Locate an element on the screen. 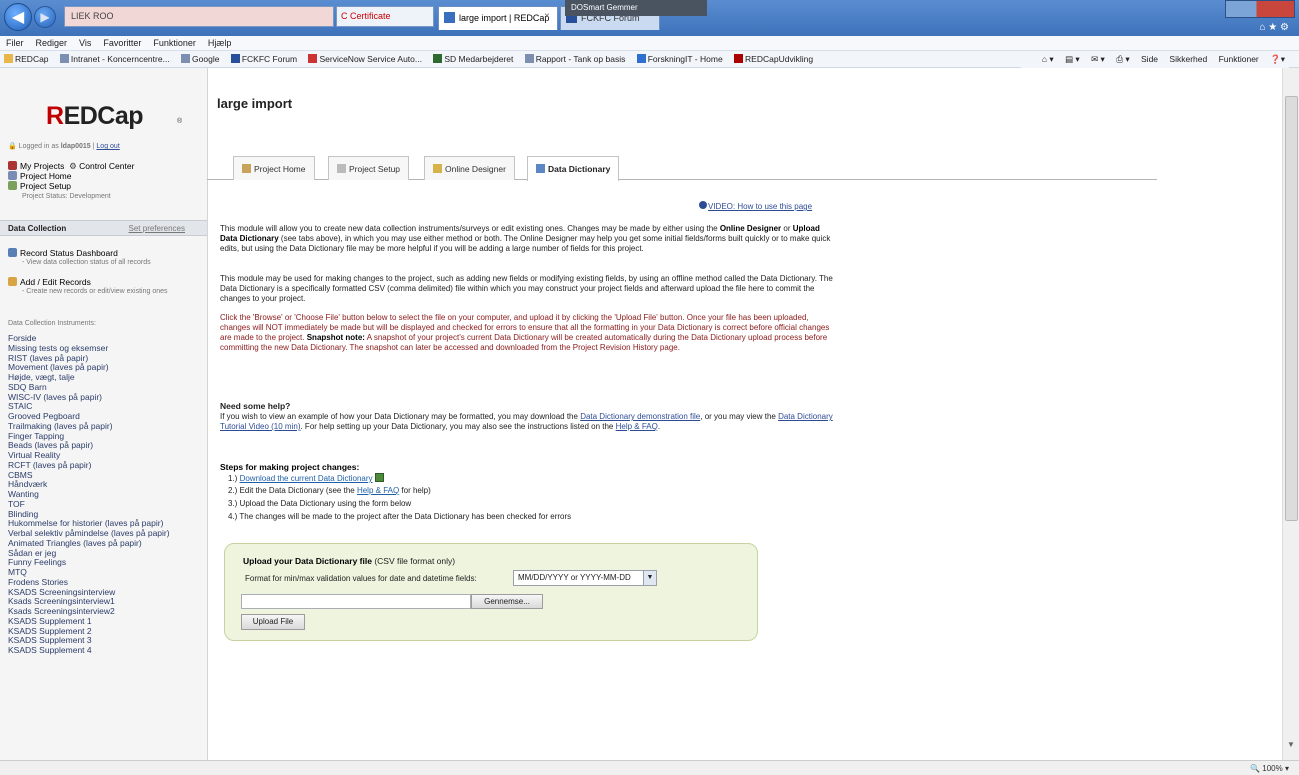 The width and height of the screenshot is (1299, 775). favorite-link: Google is located at coordinates (200, 59).